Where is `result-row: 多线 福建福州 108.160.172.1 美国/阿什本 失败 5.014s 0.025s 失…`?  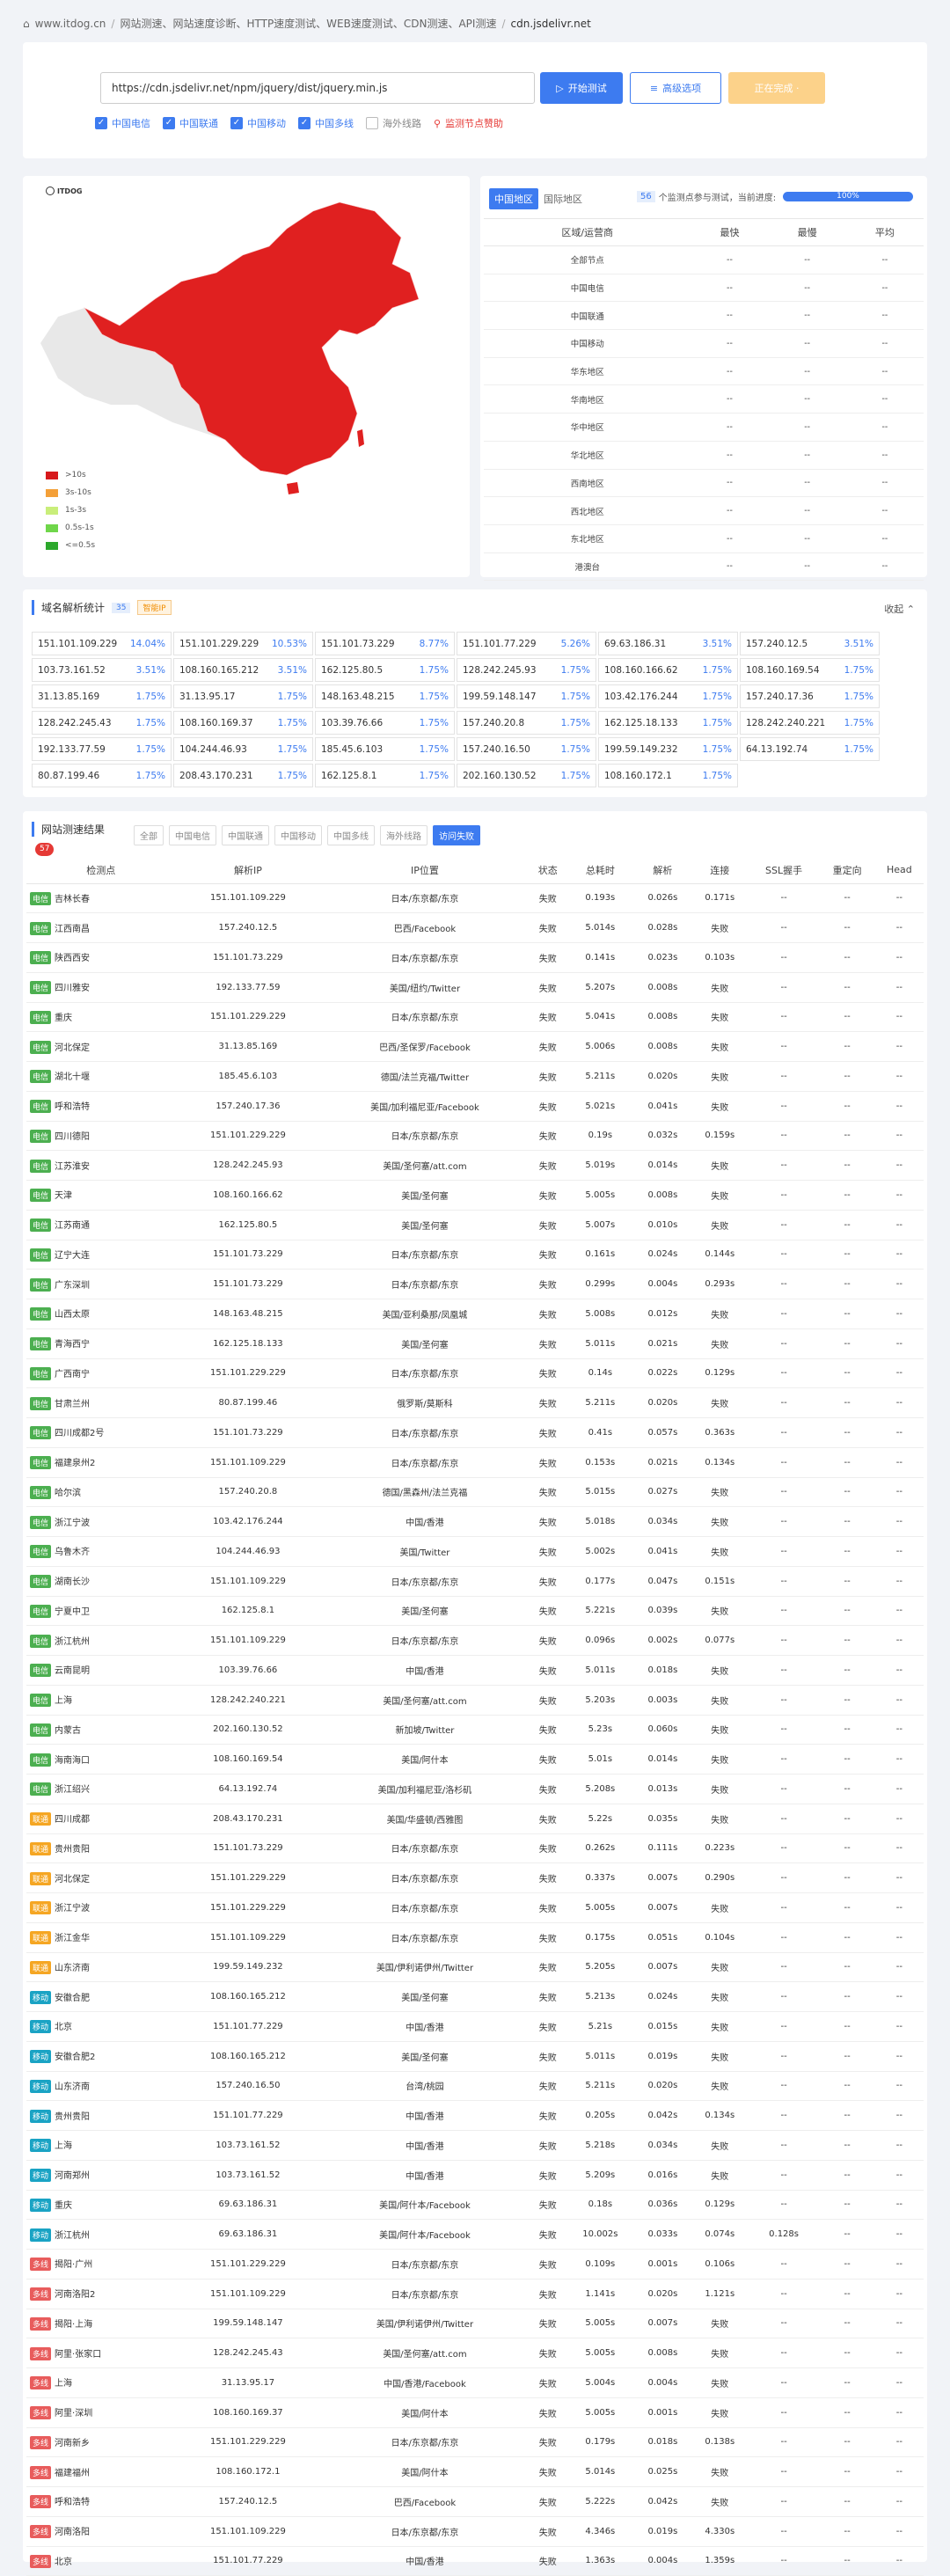 result-row: 多线 福建福州 108.160.172.1 美国/阿什本 失败 5.014s 0.025s 失… is located at coordinates (475, 2471).